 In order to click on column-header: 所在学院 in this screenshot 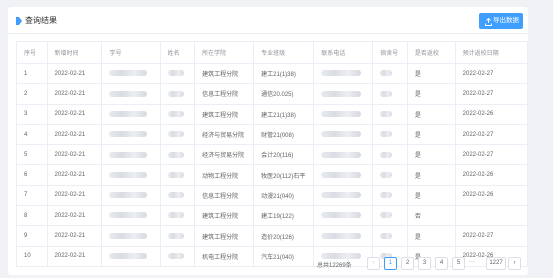, I will do `click(224, 52)`.